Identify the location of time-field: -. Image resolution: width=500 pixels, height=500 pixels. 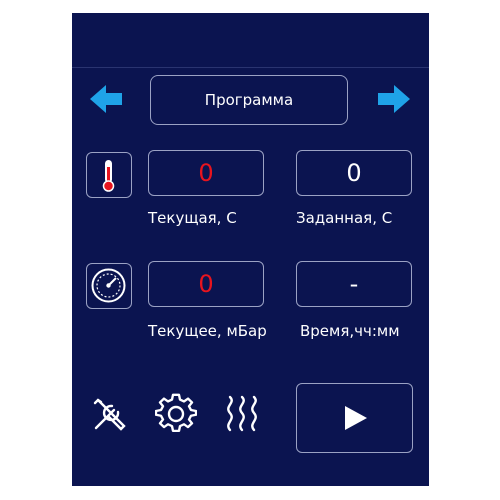
(354, 284).